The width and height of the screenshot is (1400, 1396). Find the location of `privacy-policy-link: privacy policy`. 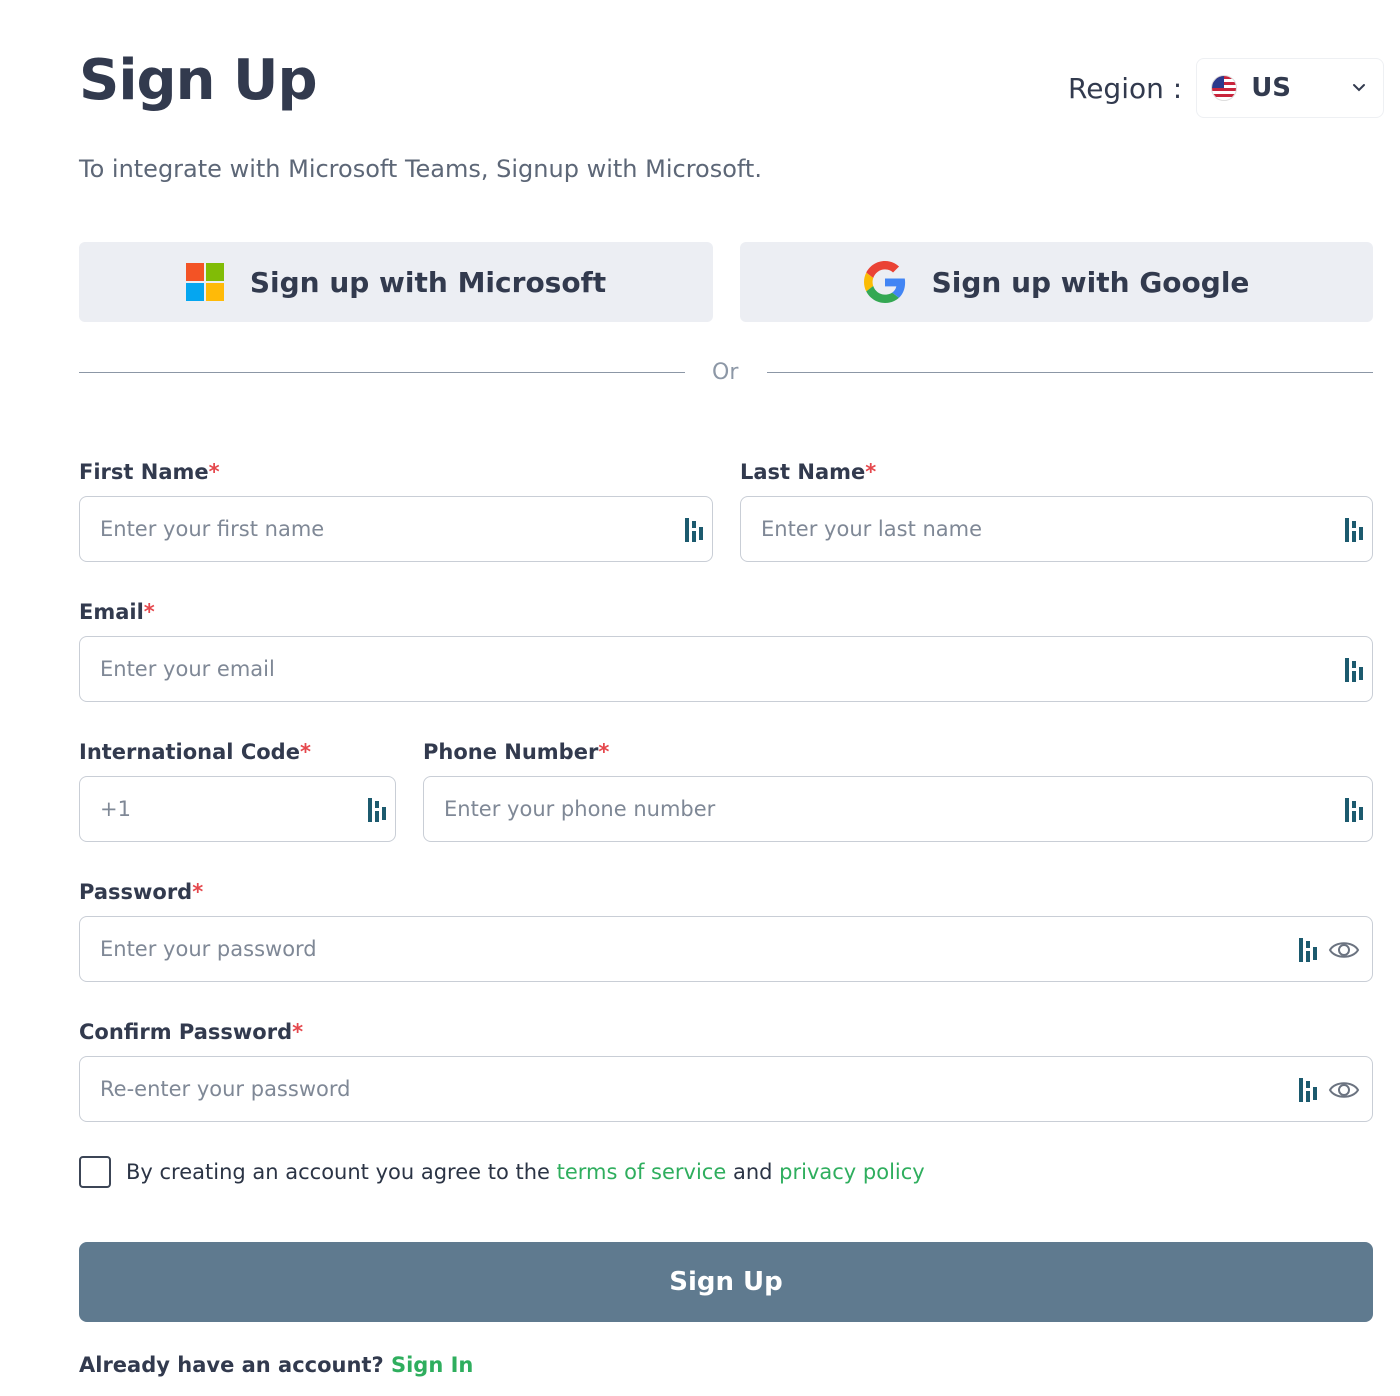

privacy-policy-link: privacy policy is located at coordinates (852, 1172).